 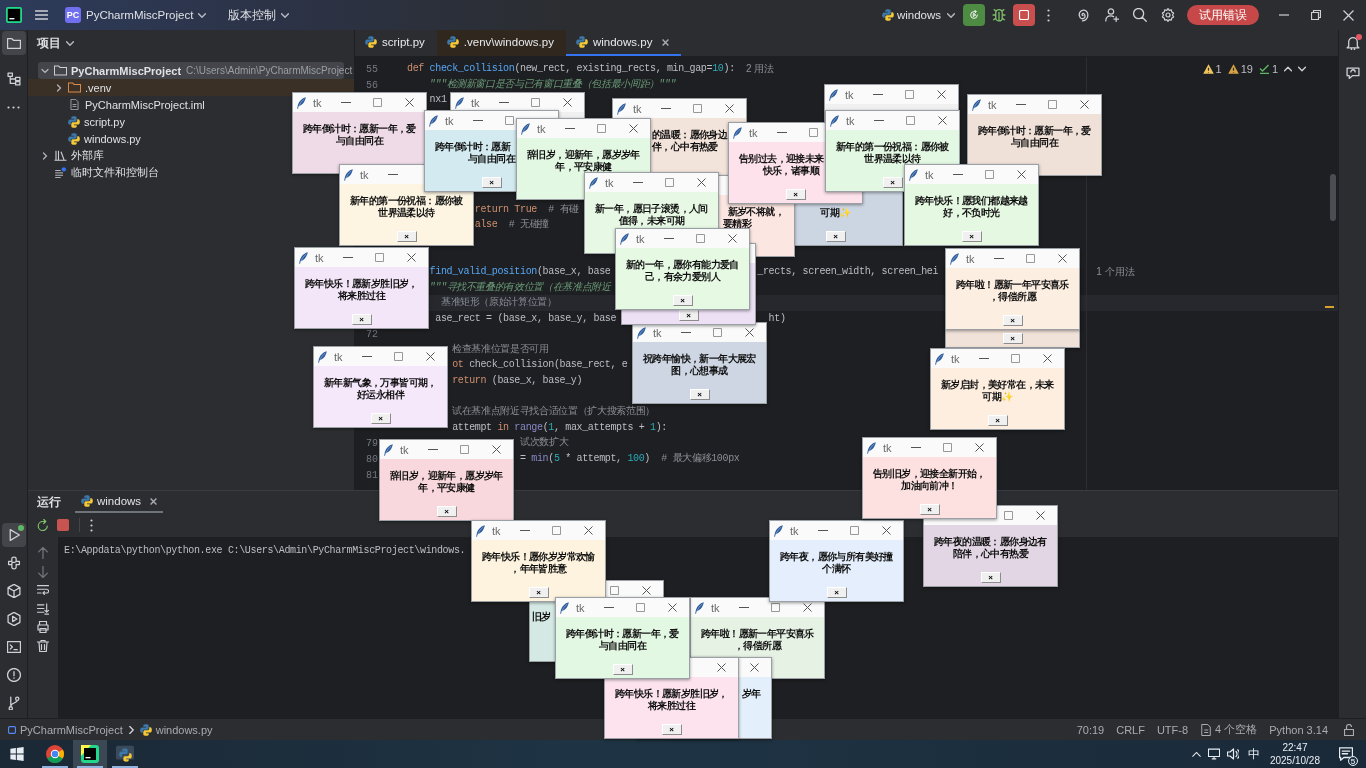 I want to click on line-separator: CRLF, so click(x=1130, y=729).